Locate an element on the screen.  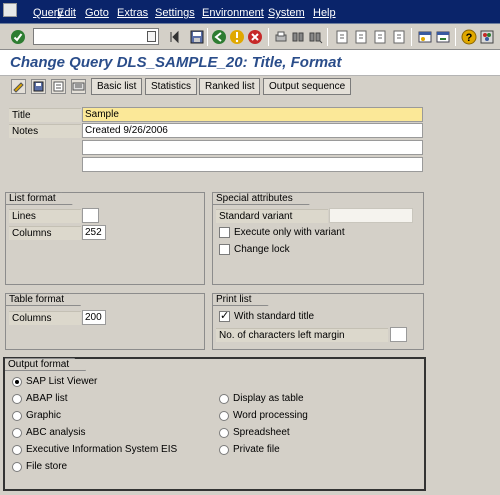
standard-variant-field is located at coordinates (371, 215).